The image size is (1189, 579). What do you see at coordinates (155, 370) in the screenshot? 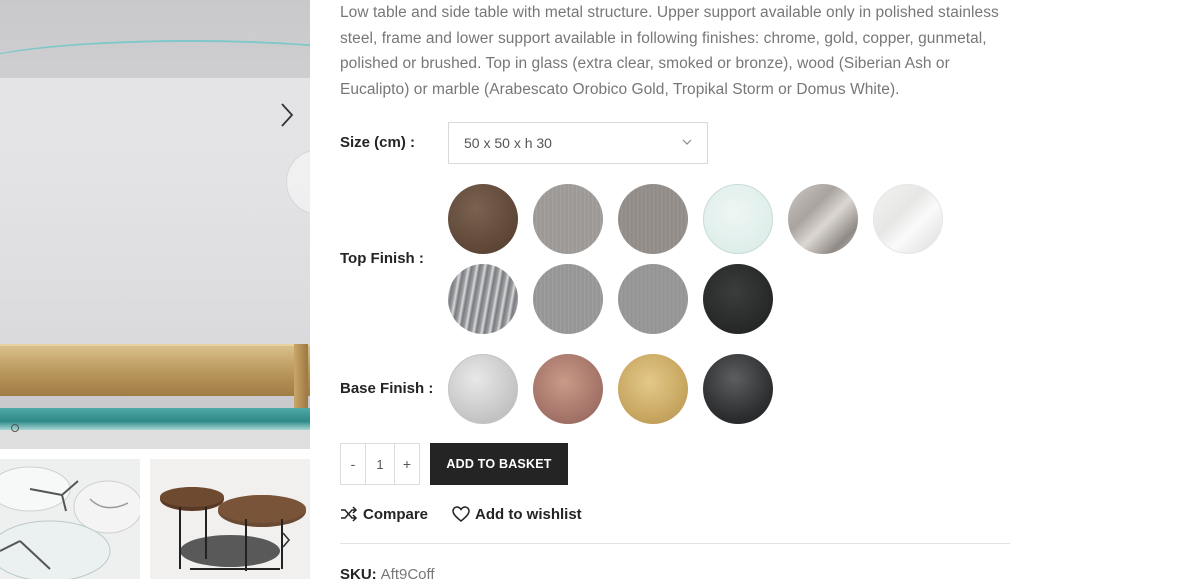
I see `gold-frame-image-detail` at bounding box center [155, 370].